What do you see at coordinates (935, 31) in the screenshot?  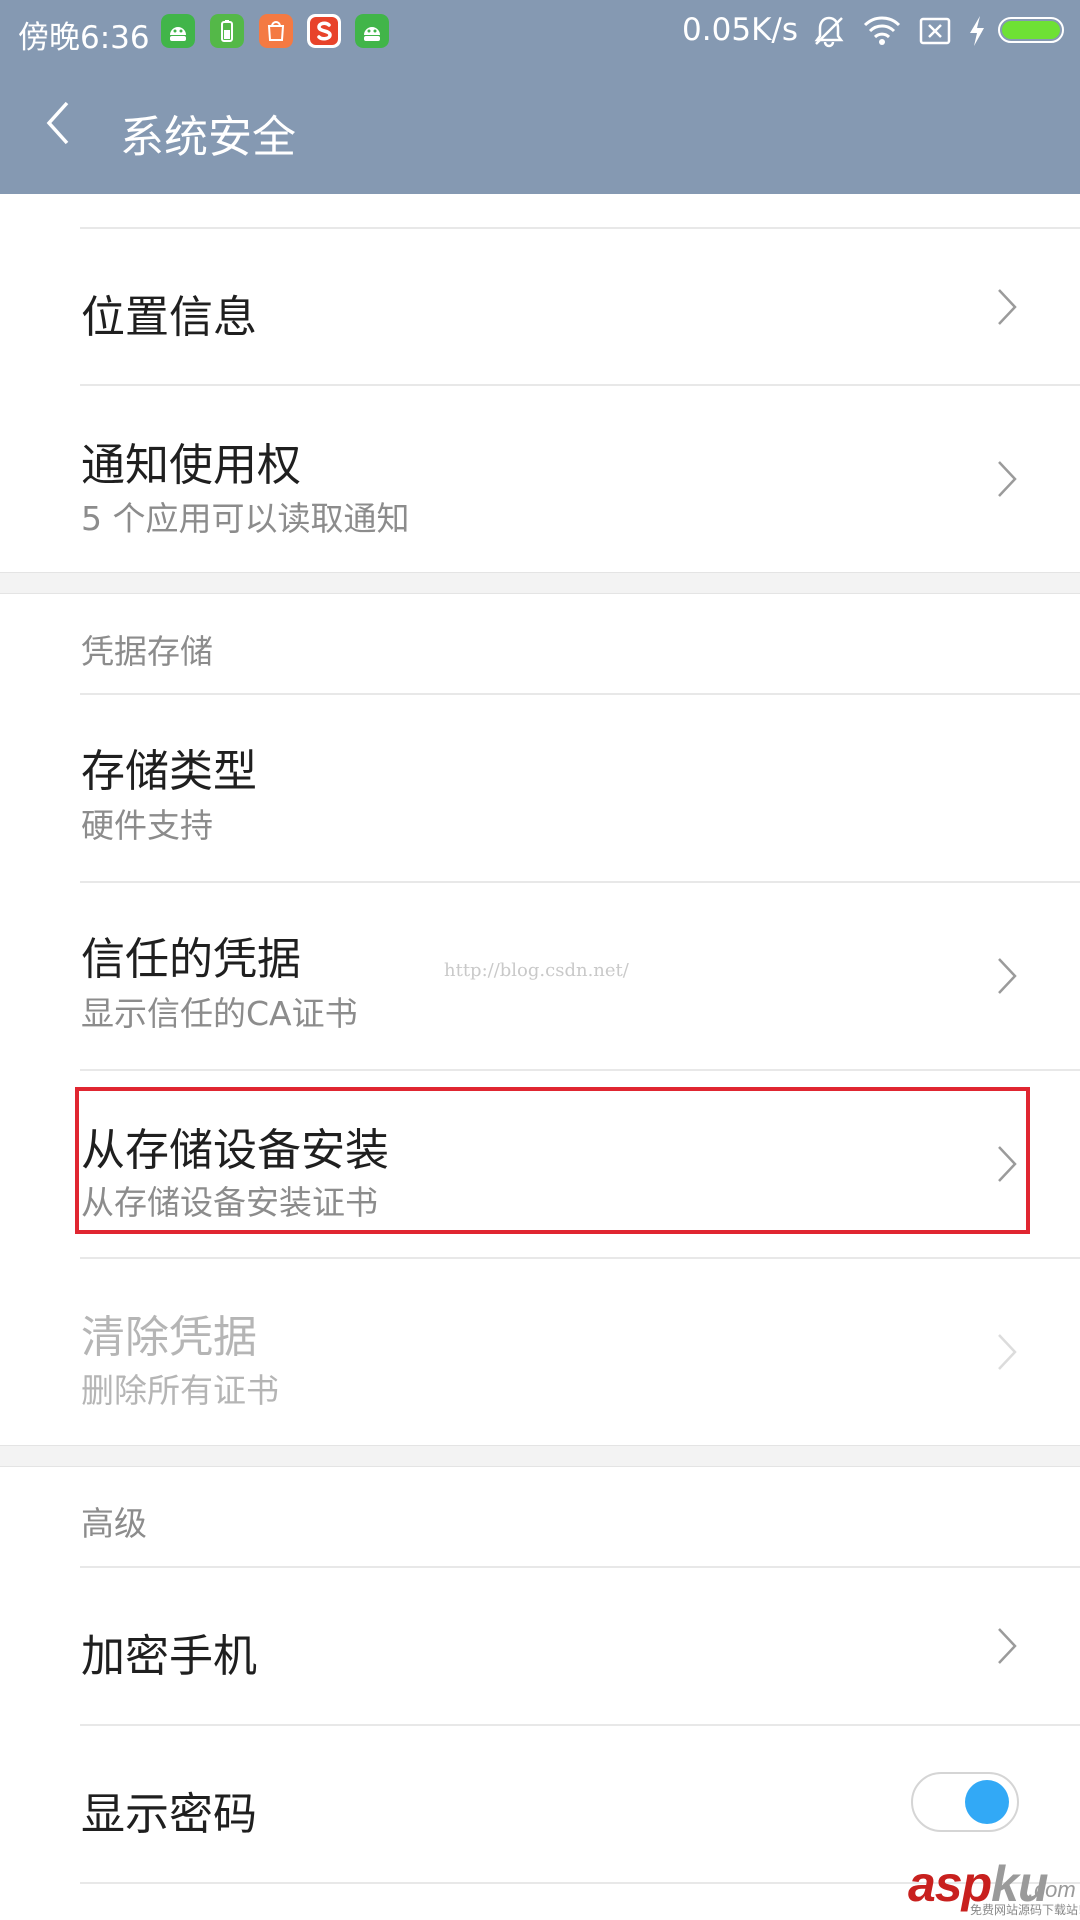 I see `no-sim-icon` at bounding box center [935, 31].